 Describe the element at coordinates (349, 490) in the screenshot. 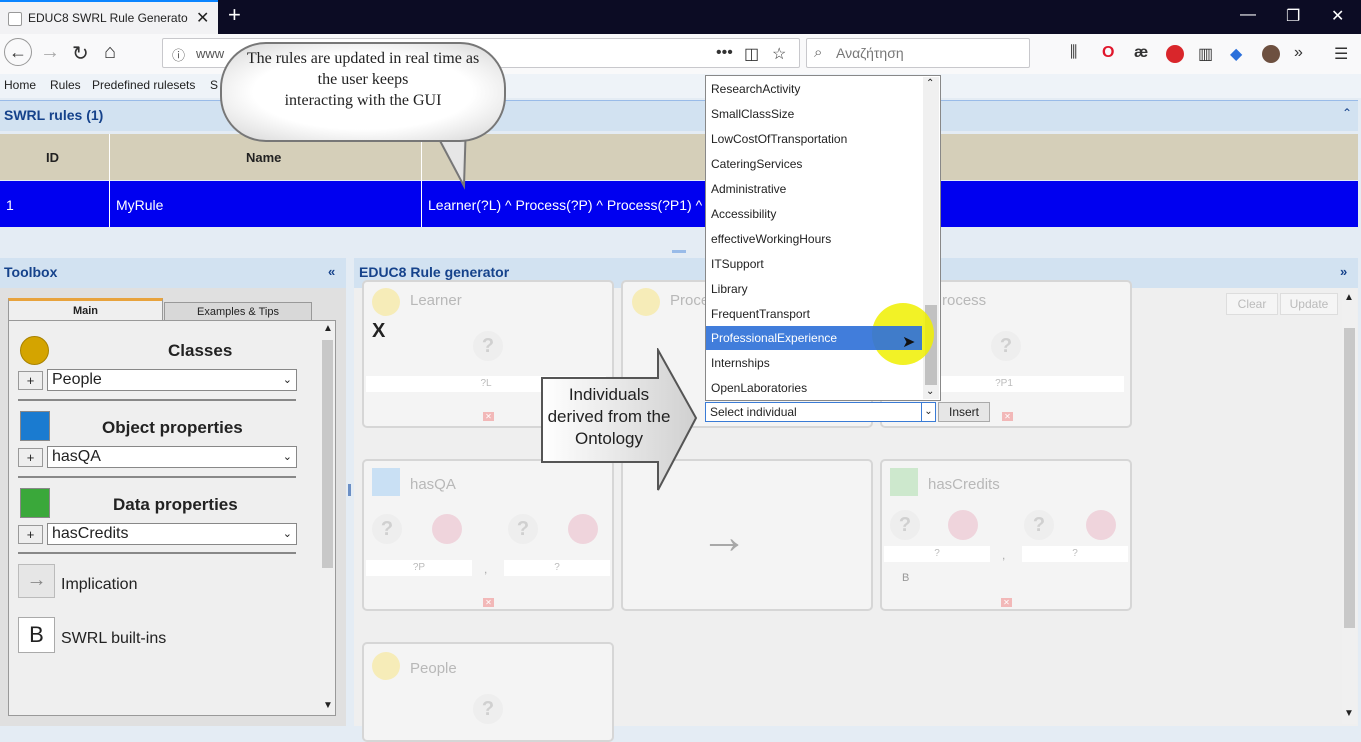

I see `splitter-handle` at that location.